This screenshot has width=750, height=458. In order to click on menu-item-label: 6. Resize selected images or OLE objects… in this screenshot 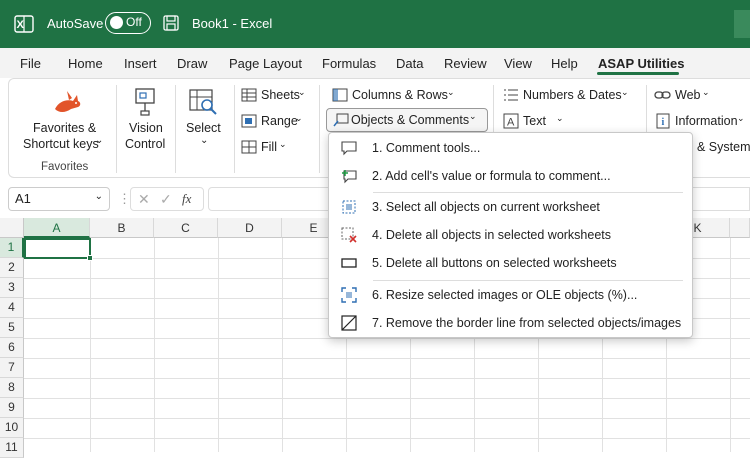, I will do `click(505, 295)`.